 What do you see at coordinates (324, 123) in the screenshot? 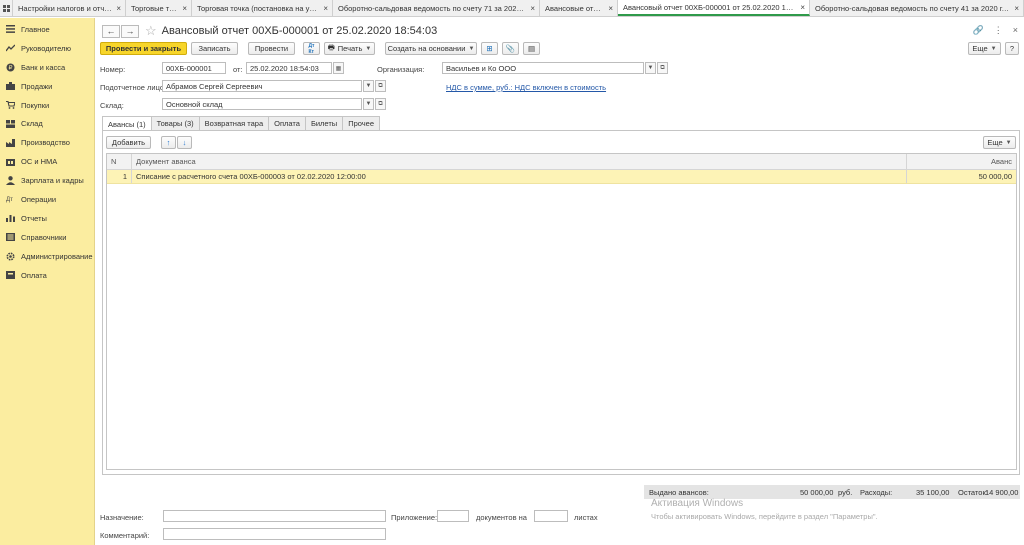
I see `tab-tickets: Билеты` at bounding box center [324, 123].